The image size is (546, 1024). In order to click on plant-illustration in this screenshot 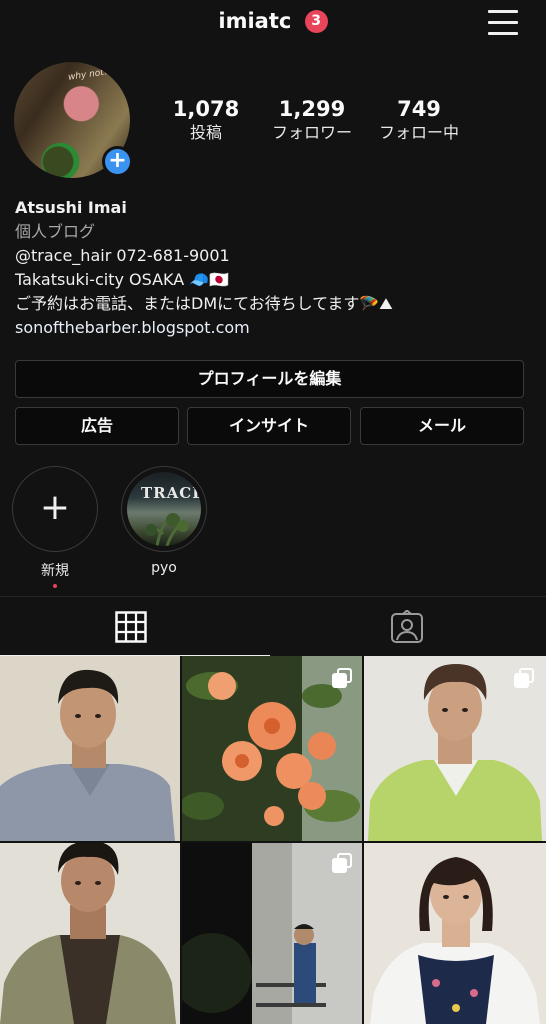, I will do `click(167, 529)`.